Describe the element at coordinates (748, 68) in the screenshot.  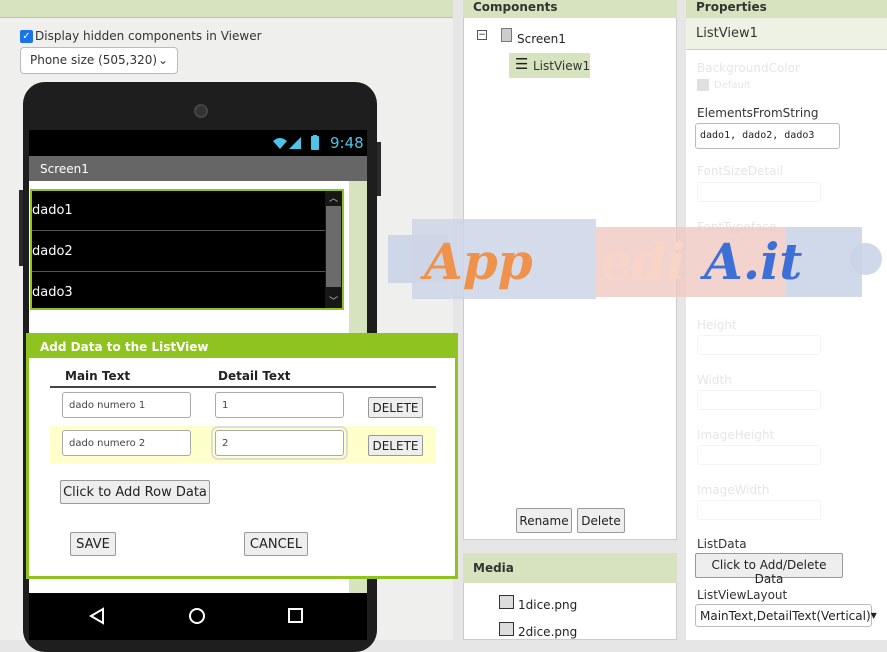
I see `background-color-label: BackgroundColor` at that location.